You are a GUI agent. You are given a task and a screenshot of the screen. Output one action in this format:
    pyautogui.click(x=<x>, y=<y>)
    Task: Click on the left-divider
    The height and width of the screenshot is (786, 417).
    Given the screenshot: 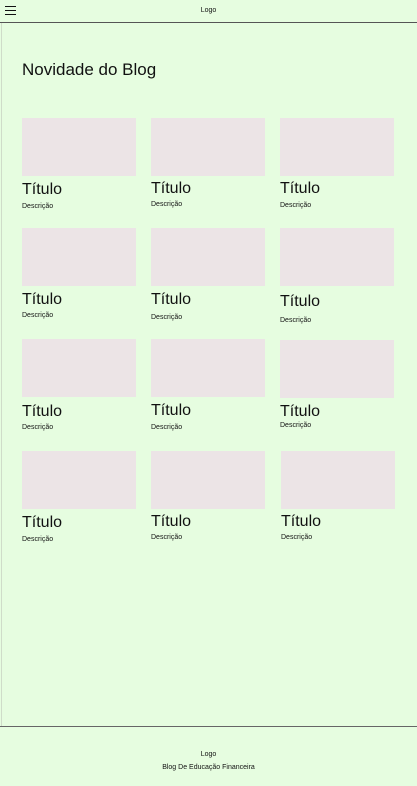 What is the action you would take?
    pyautogui.click(x=1, y=374)
    